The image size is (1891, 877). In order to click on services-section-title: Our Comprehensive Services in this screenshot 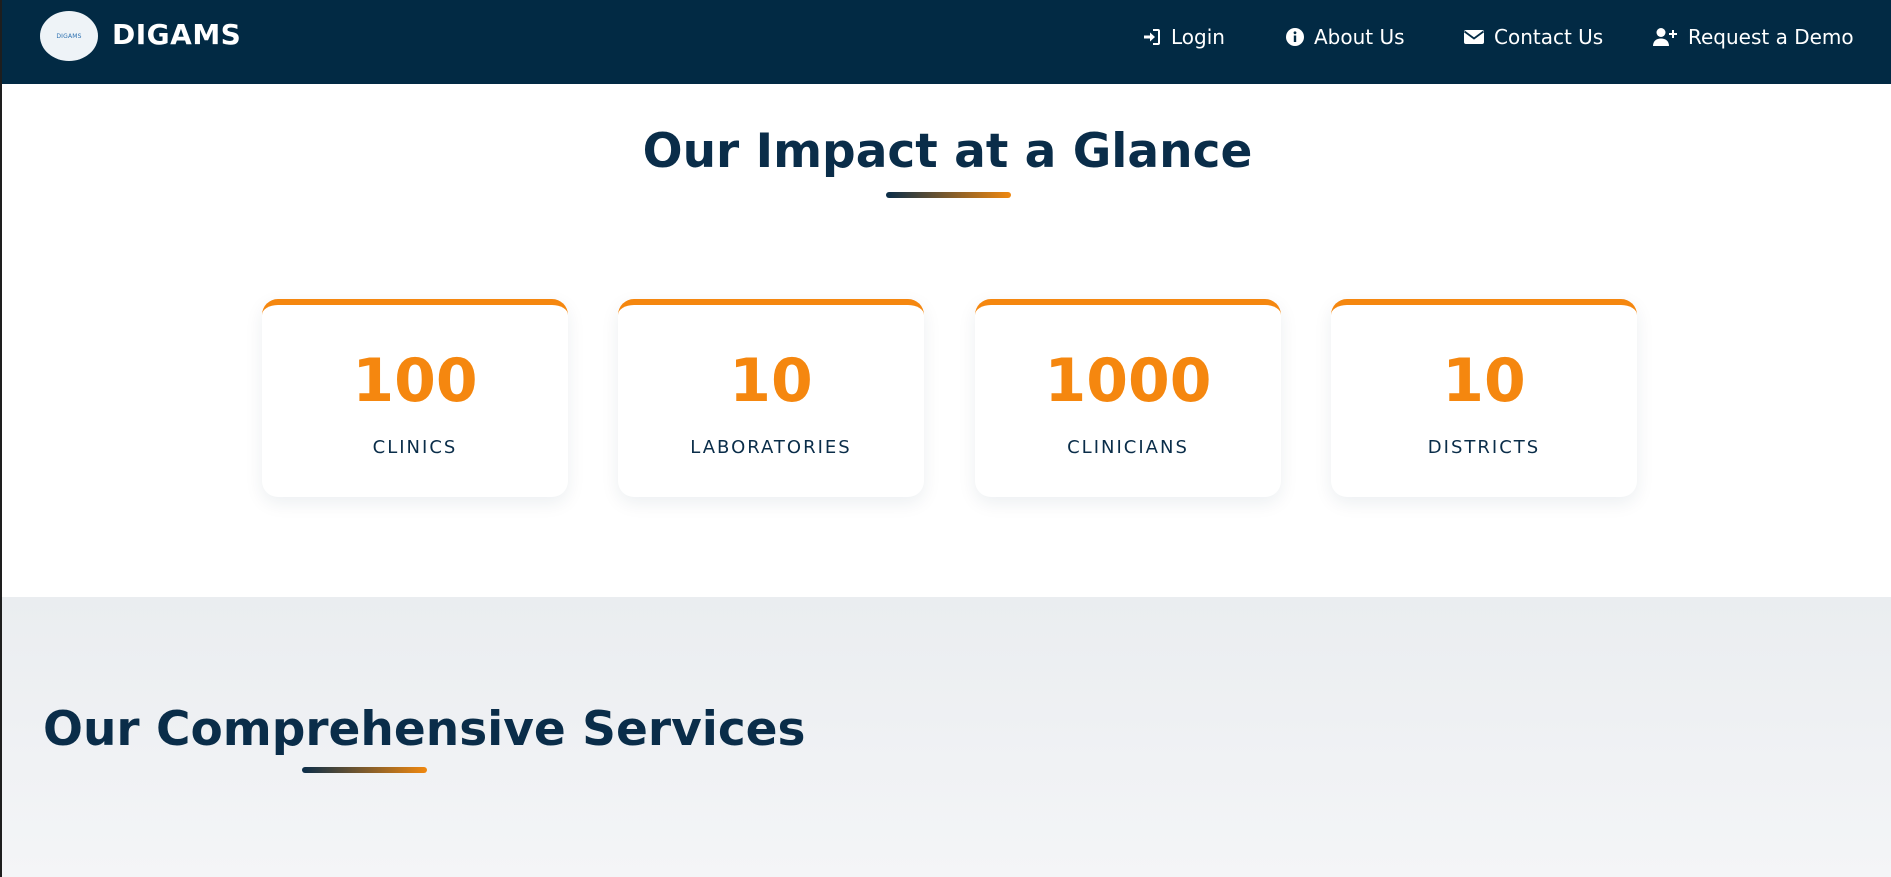, I will do `click(424, 729)`.